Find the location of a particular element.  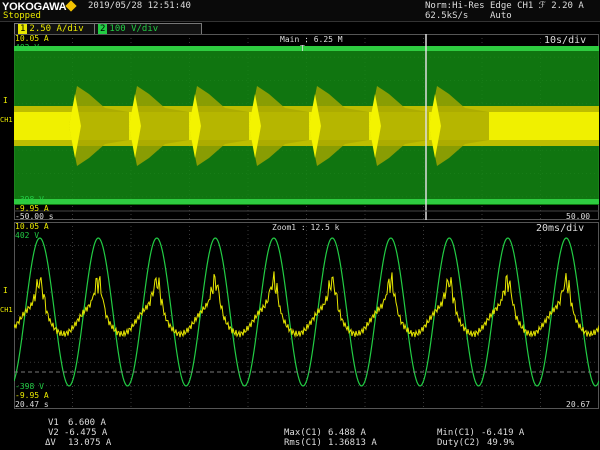

cursor-dv-label: ΔV is located at coordinates (50, 443).